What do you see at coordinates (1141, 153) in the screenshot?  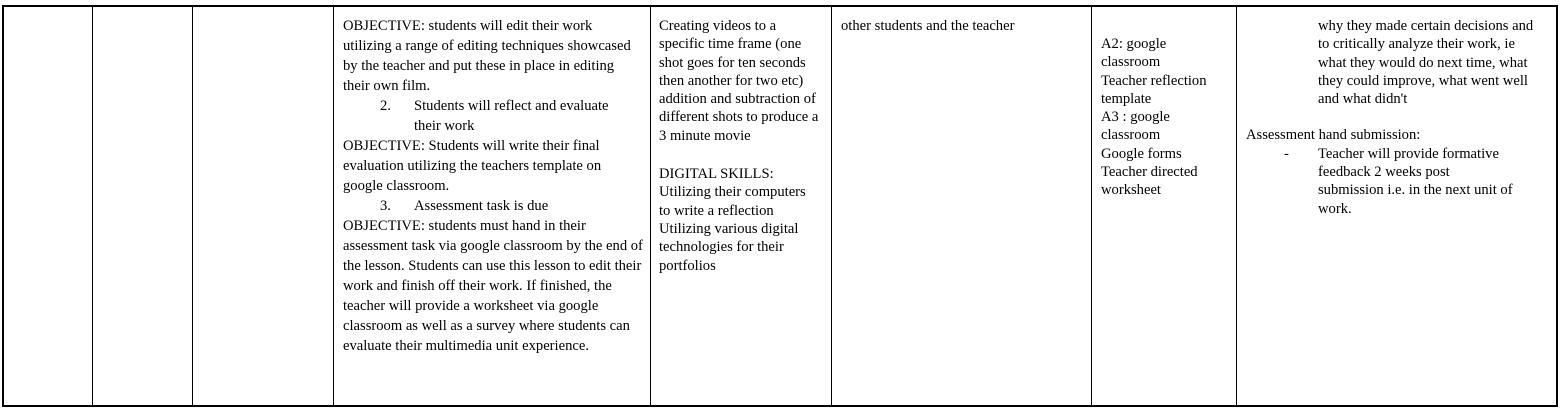 I see `resource-a3-item: Google forms` at bounding box center [1141, 153].